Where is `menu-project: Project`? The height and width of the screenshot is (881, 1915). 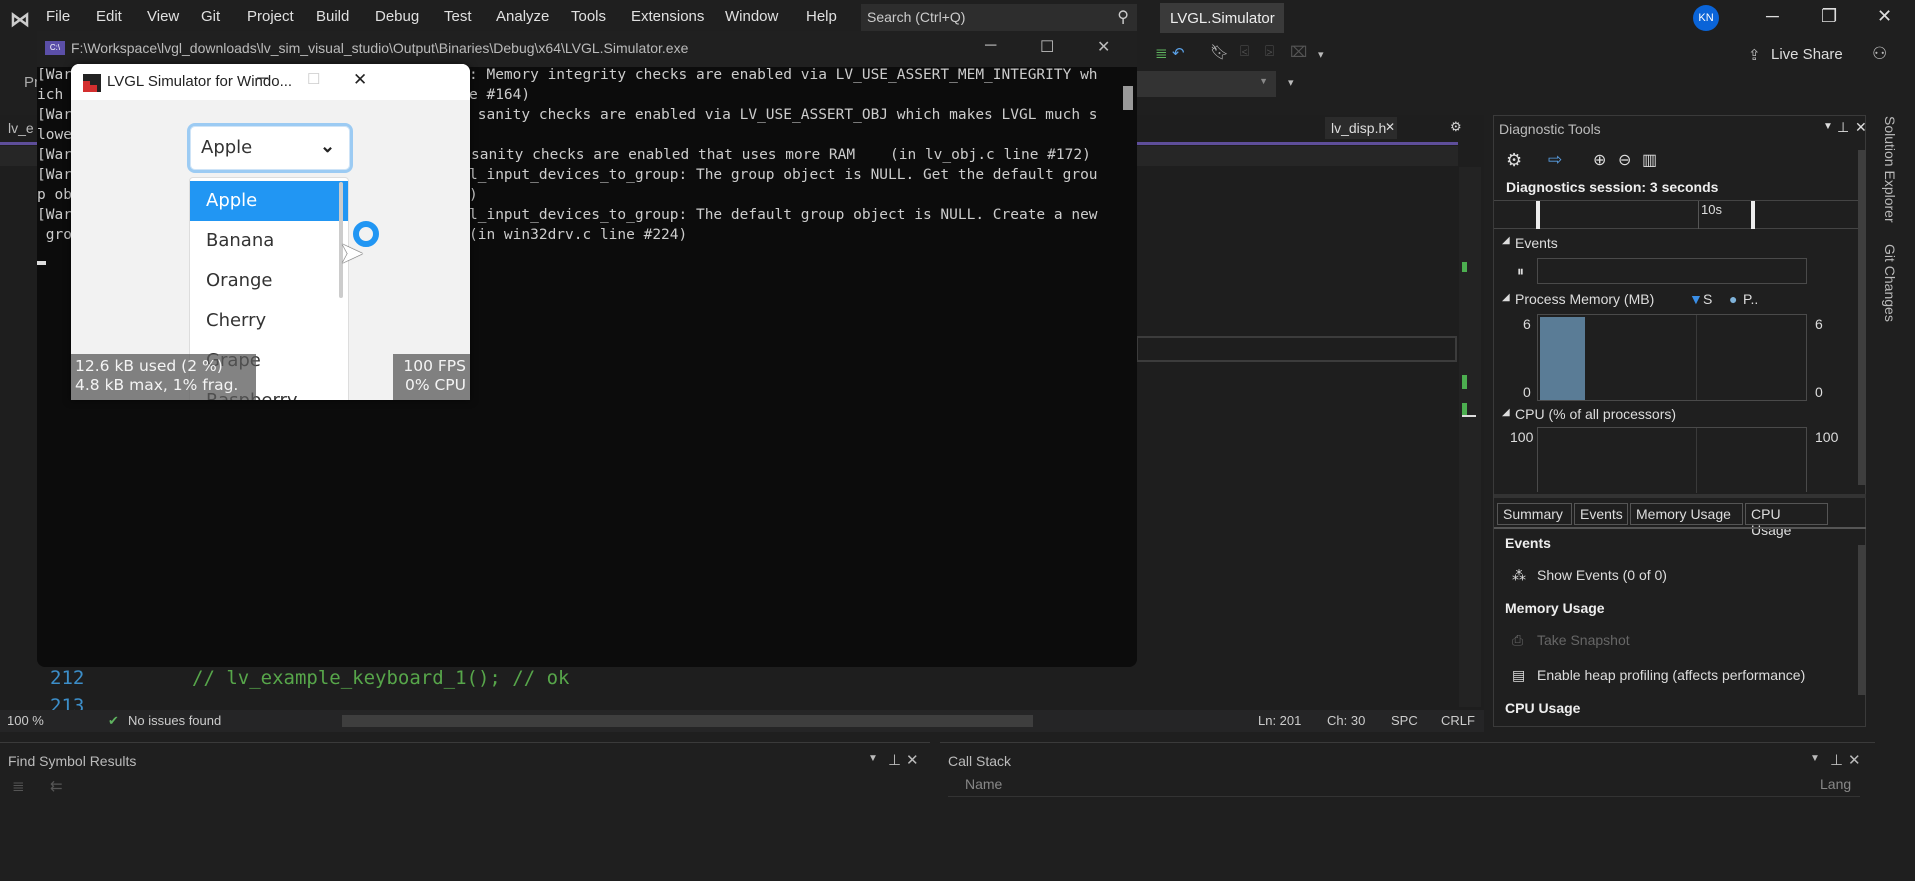
menu-project: Project is located at coordinates (270, 16).